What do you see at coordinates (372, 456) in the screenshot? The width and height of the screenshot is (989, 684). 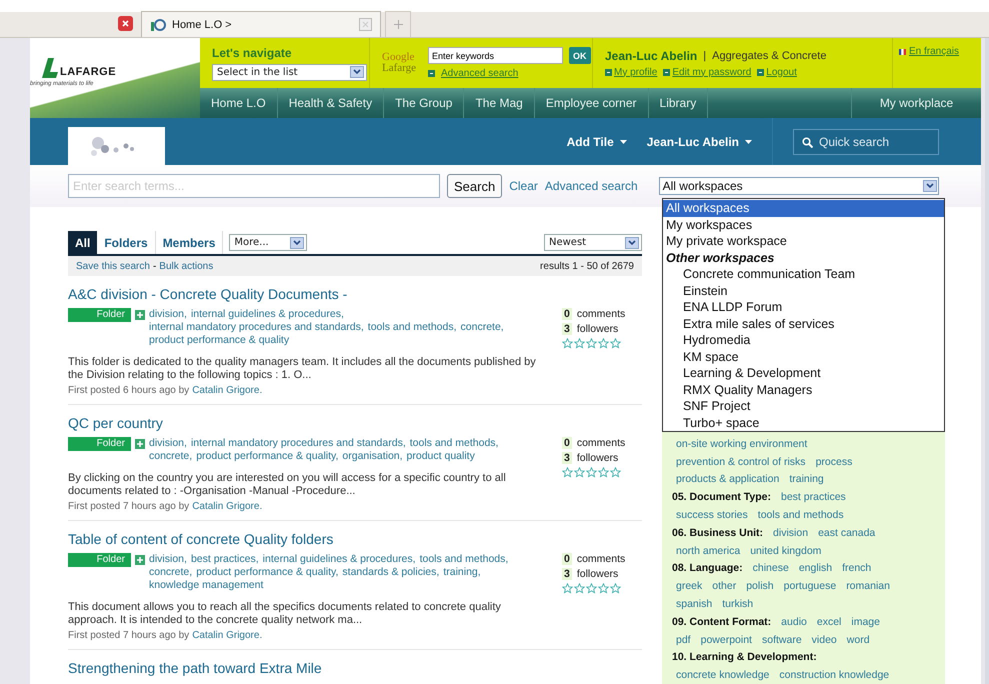 I see `tag-link: organisation,` at bounding box center [372, 456].